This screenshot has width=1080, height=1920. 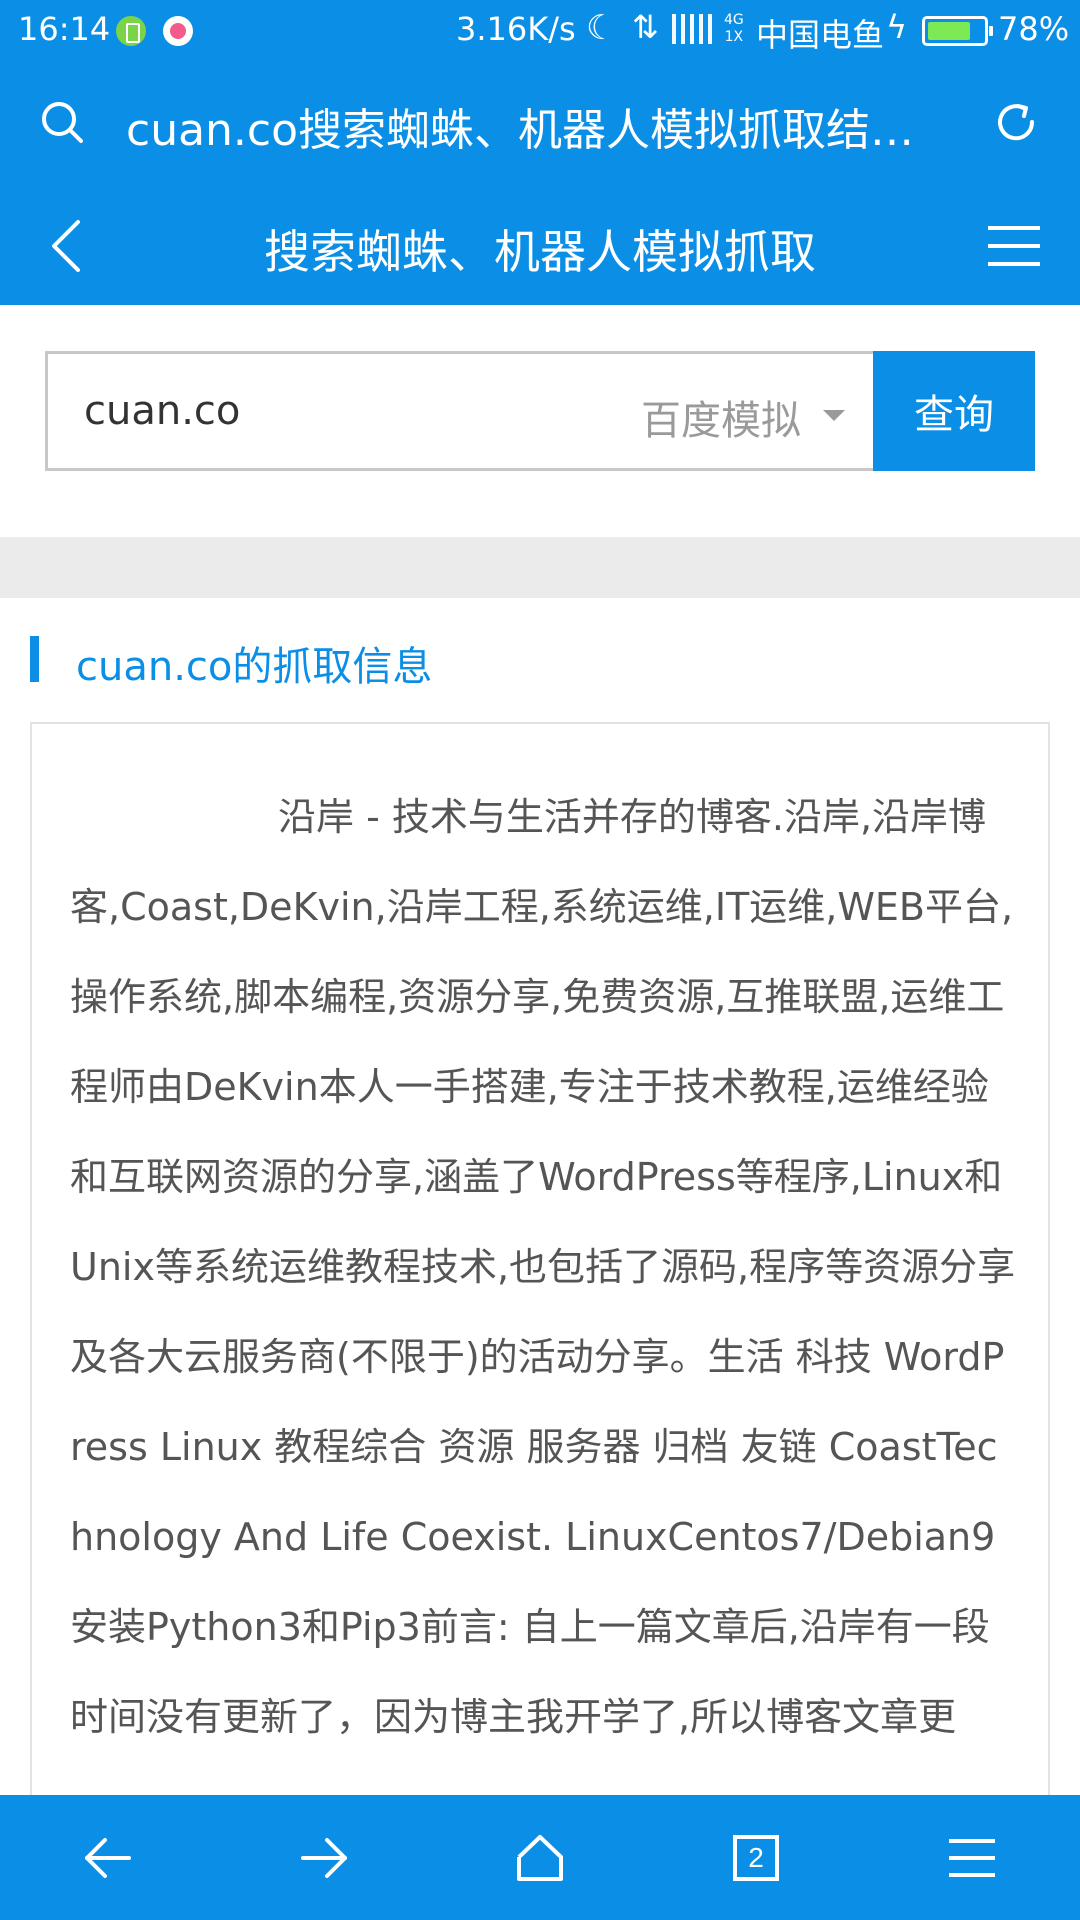 I want to click on back-arrow-icon, so click(x=108, y=1857).